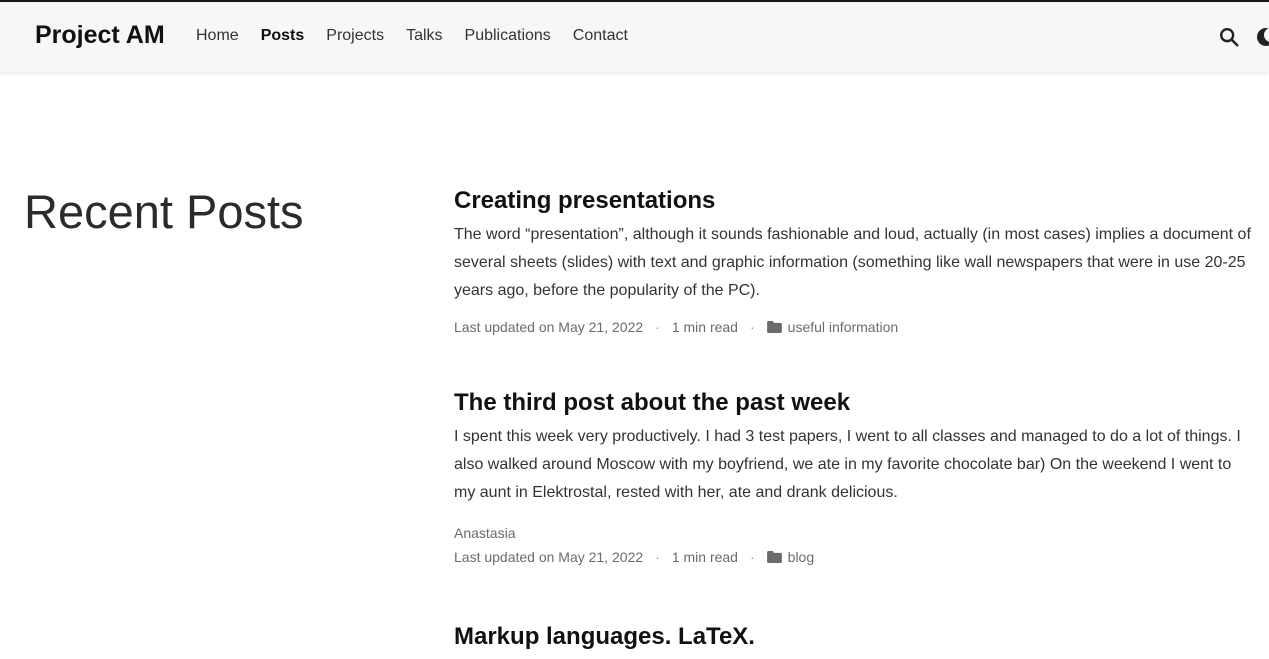 Image resolution: width=1269 pixels, height=659 pixels. I want to click on nav-link-home: Home, so click(217, 36).